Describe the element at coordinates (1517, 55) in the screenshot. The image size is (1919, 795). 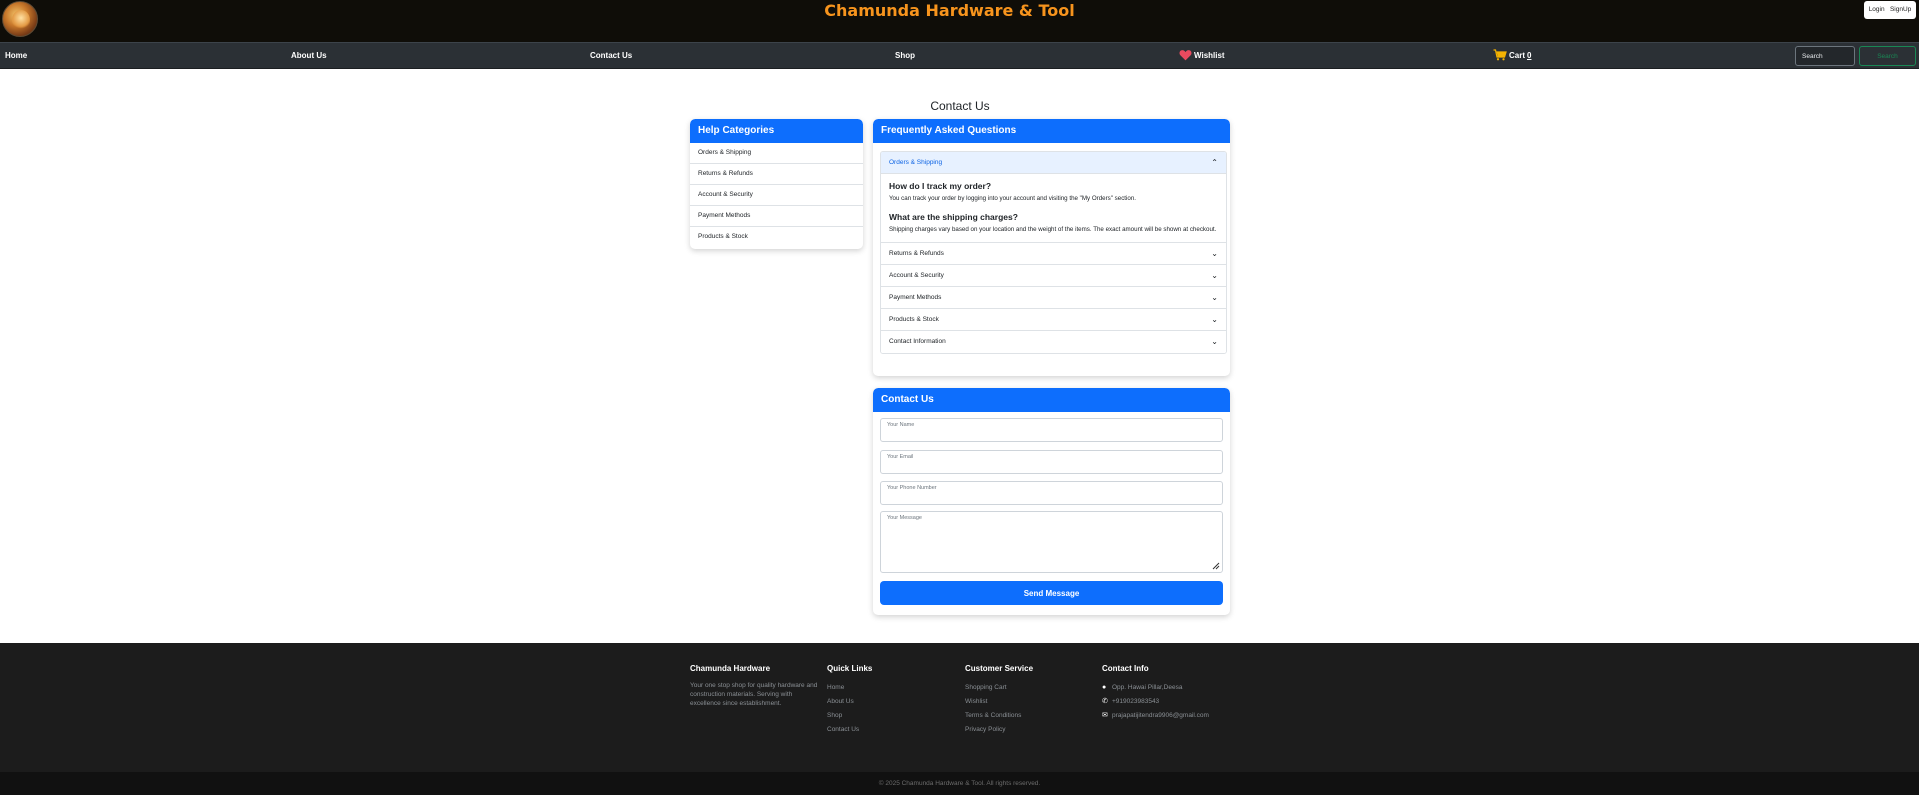
I see `cart-label: Cart` at that location.